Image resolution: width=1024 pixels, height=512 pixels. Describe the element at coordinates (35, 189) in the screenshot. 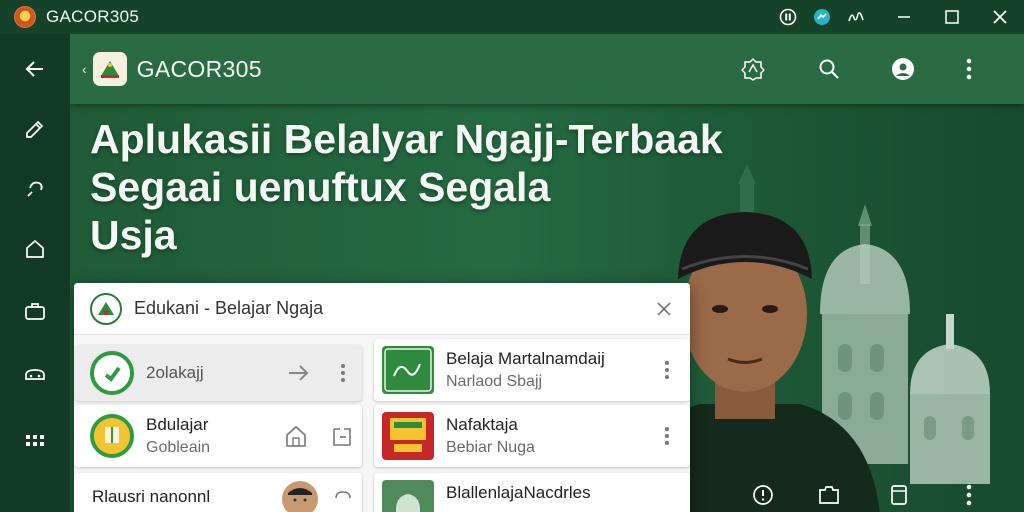

I see `hook-icon` at that location.